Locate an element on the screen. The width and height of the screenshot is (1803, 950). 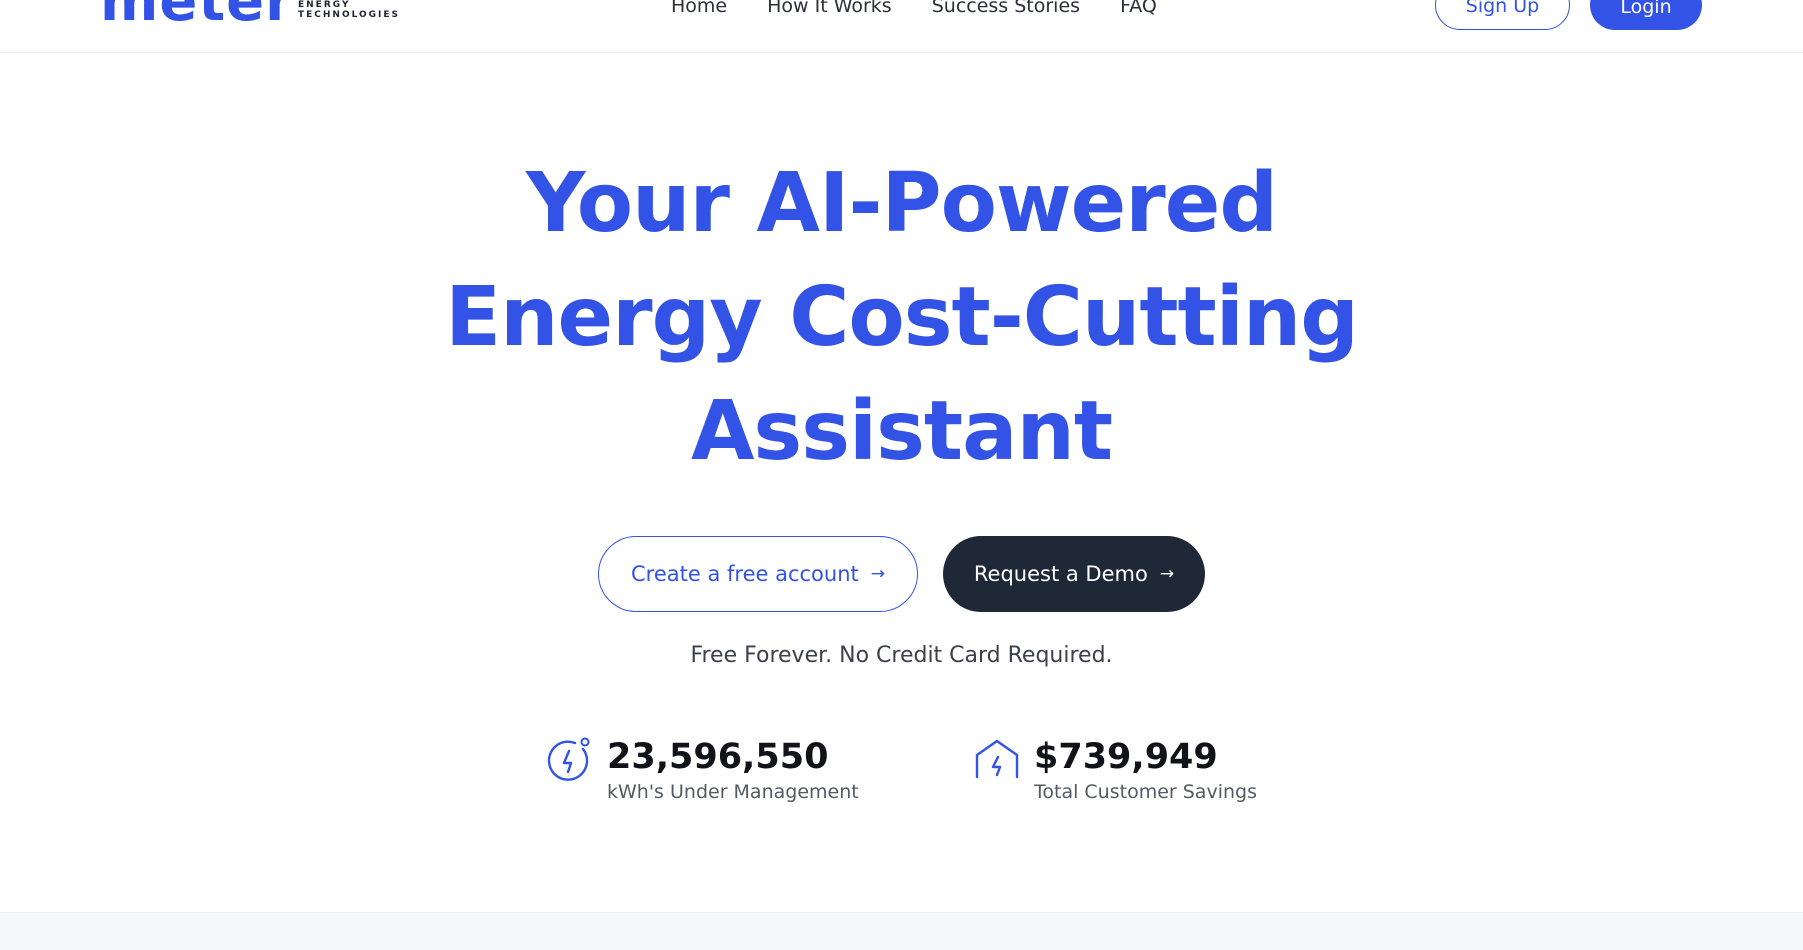
stat-savings: $739,949 Total Customer Savings is located at coordinates (1114, 768).